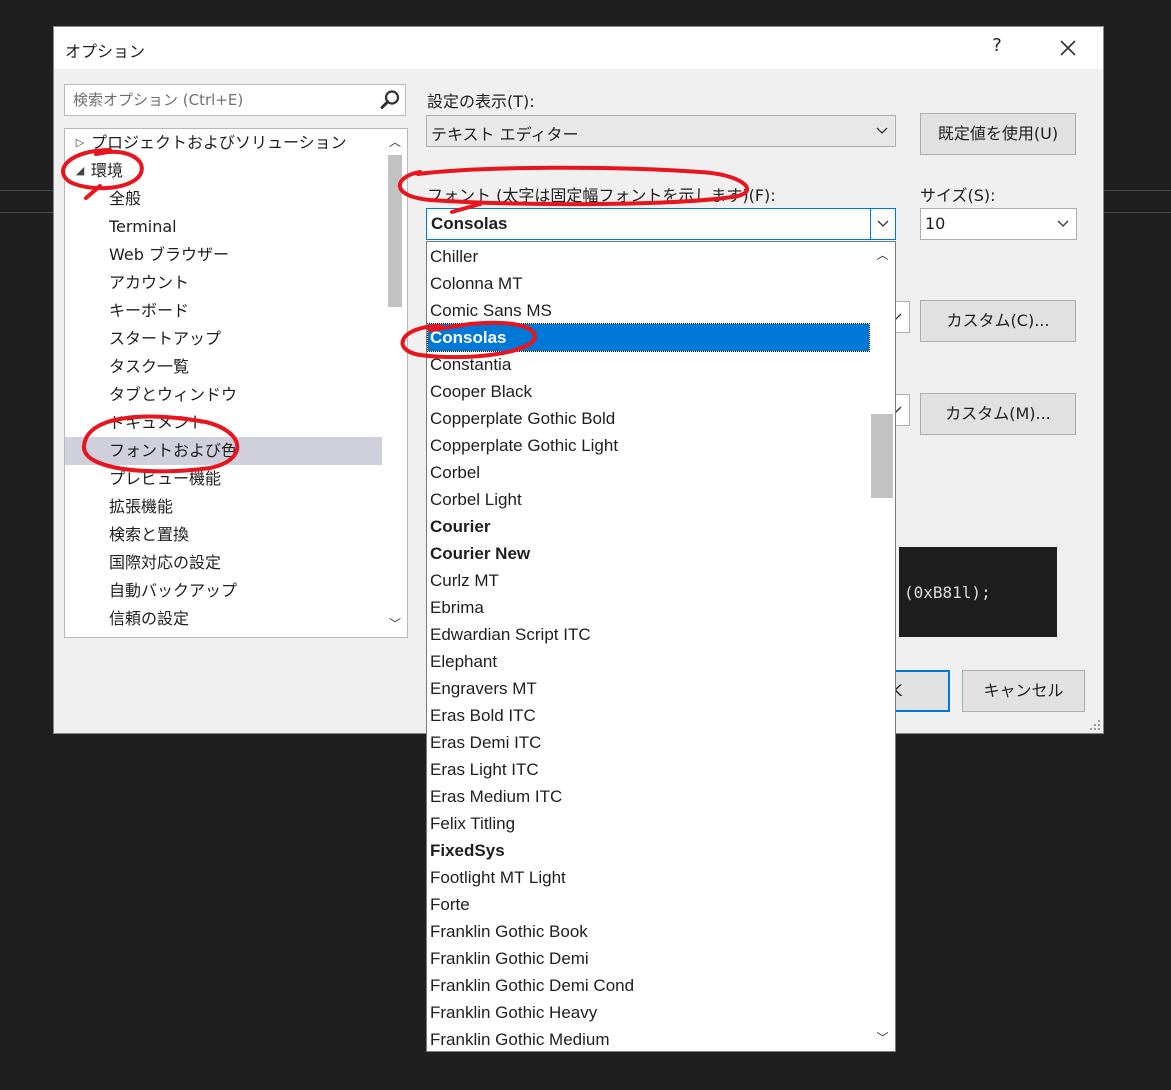  Describe the element at coordinates (107, 170) in the screenshot. I see `tree-item-label: 環境` at that location.